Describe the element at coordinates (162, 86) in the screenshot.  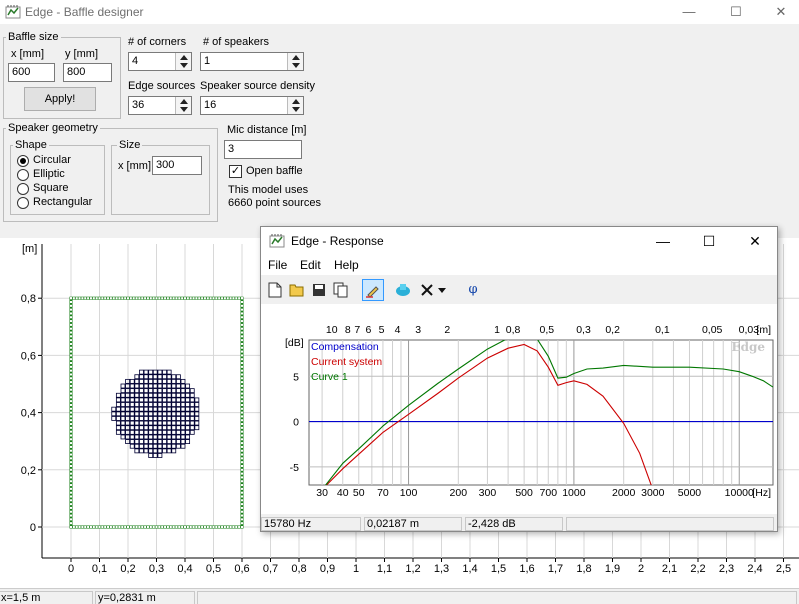
I see `edge-sources-label: Edge sources` at that location.